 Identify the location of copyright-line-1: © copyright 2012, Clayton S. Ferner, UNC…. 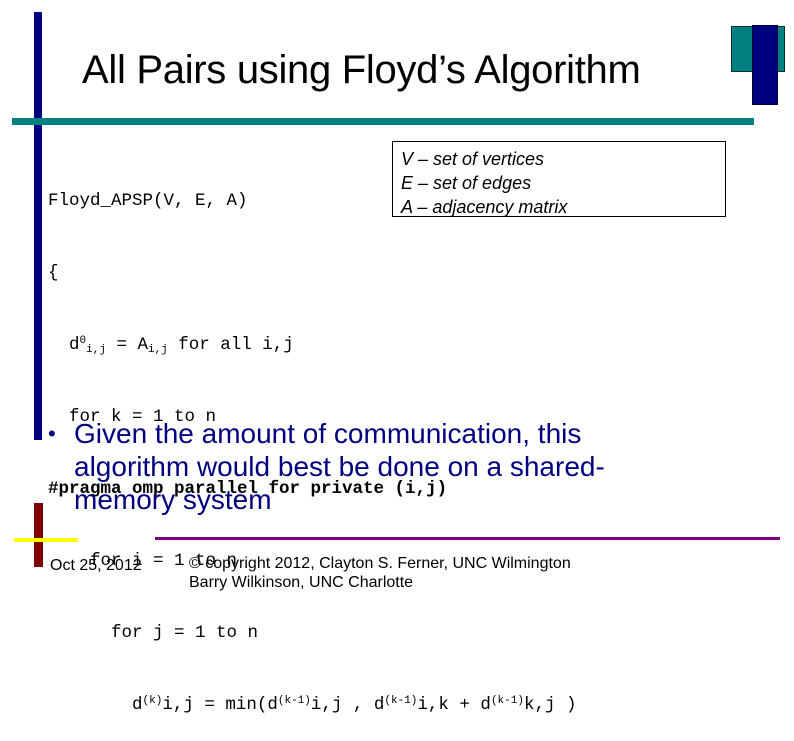
(380, 563).